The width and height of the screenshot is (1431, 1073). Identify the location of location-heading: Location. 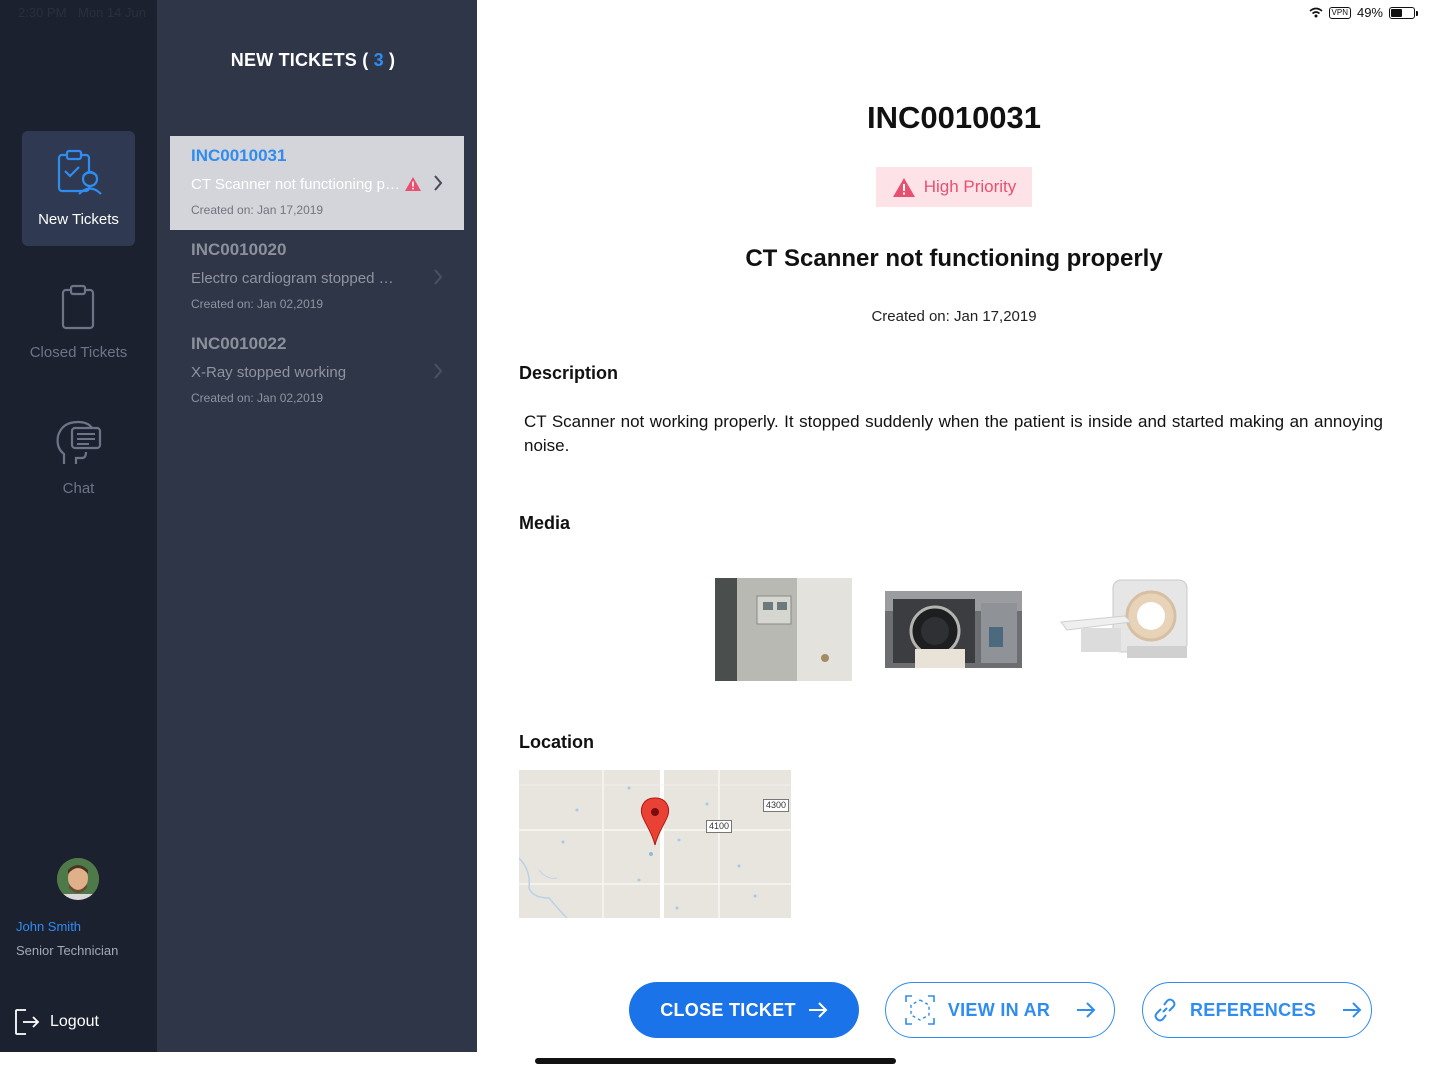
(556, 742).